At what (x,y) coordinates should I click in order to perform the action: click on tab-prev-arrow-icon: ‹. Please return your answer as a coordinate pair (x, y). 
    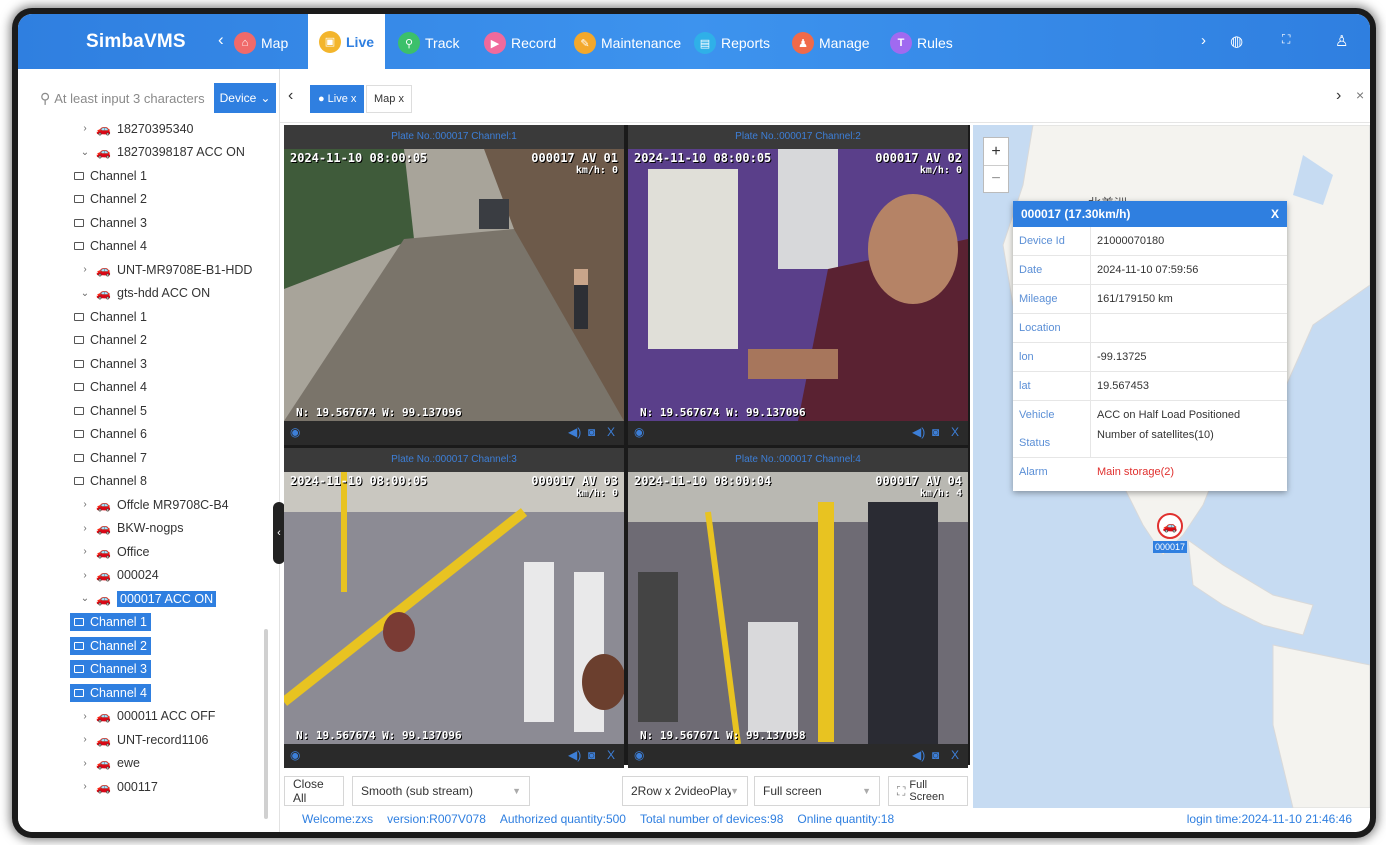
    Looking at the image, I should click on (290, 96).